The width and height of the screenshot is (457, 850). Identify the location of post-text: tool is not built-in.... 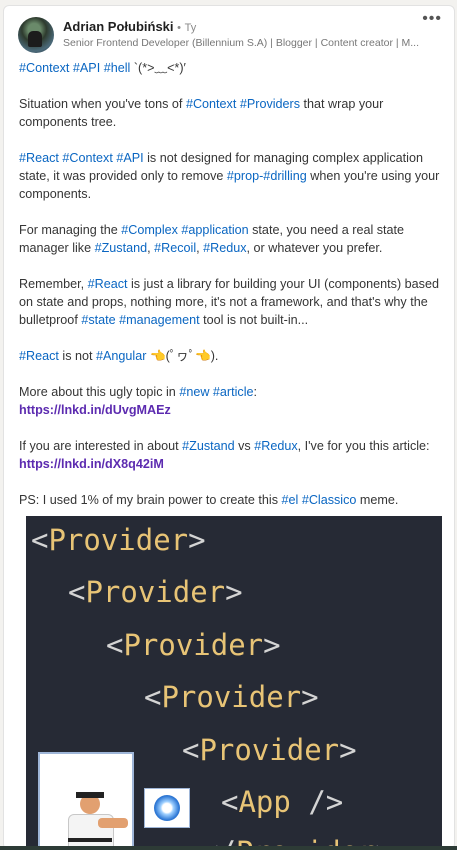
(254, 320).